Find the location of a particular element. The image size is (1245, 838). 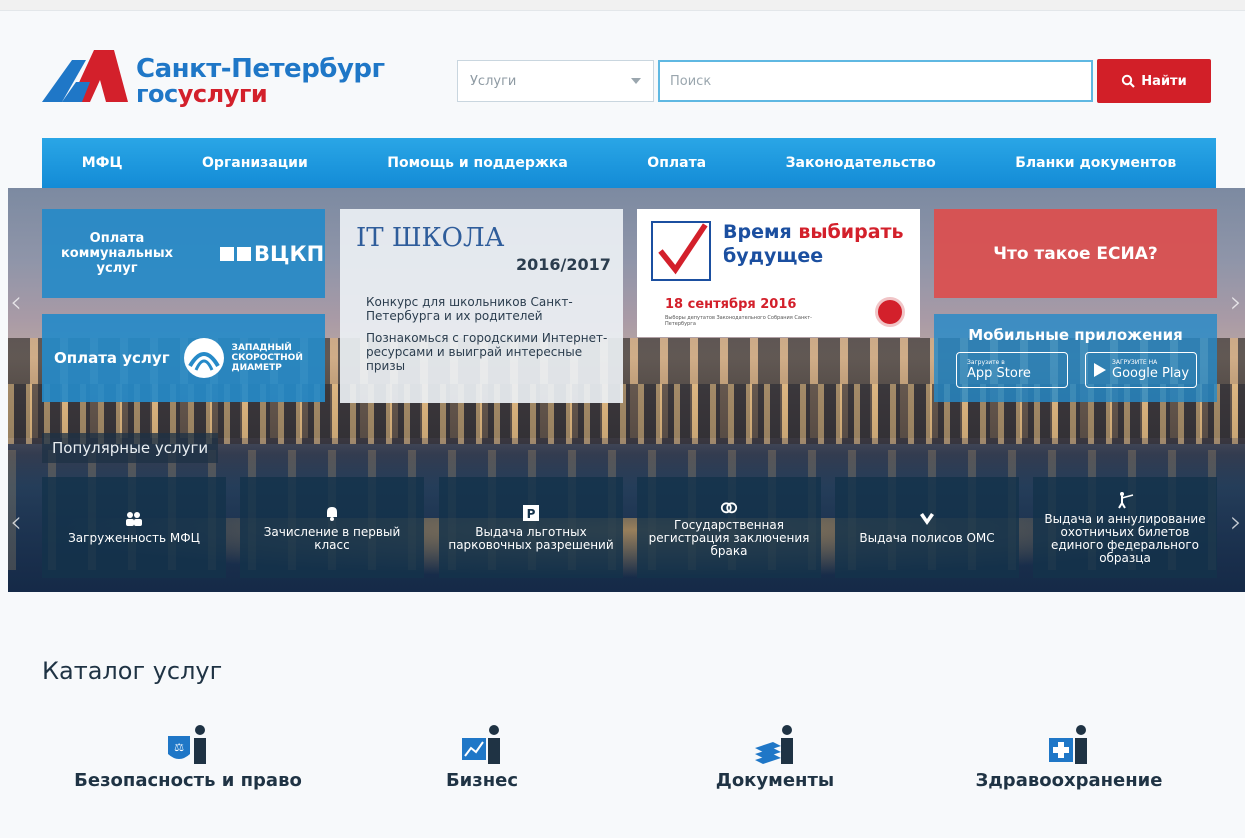

chart-icon is located at coordinates (482, 742).